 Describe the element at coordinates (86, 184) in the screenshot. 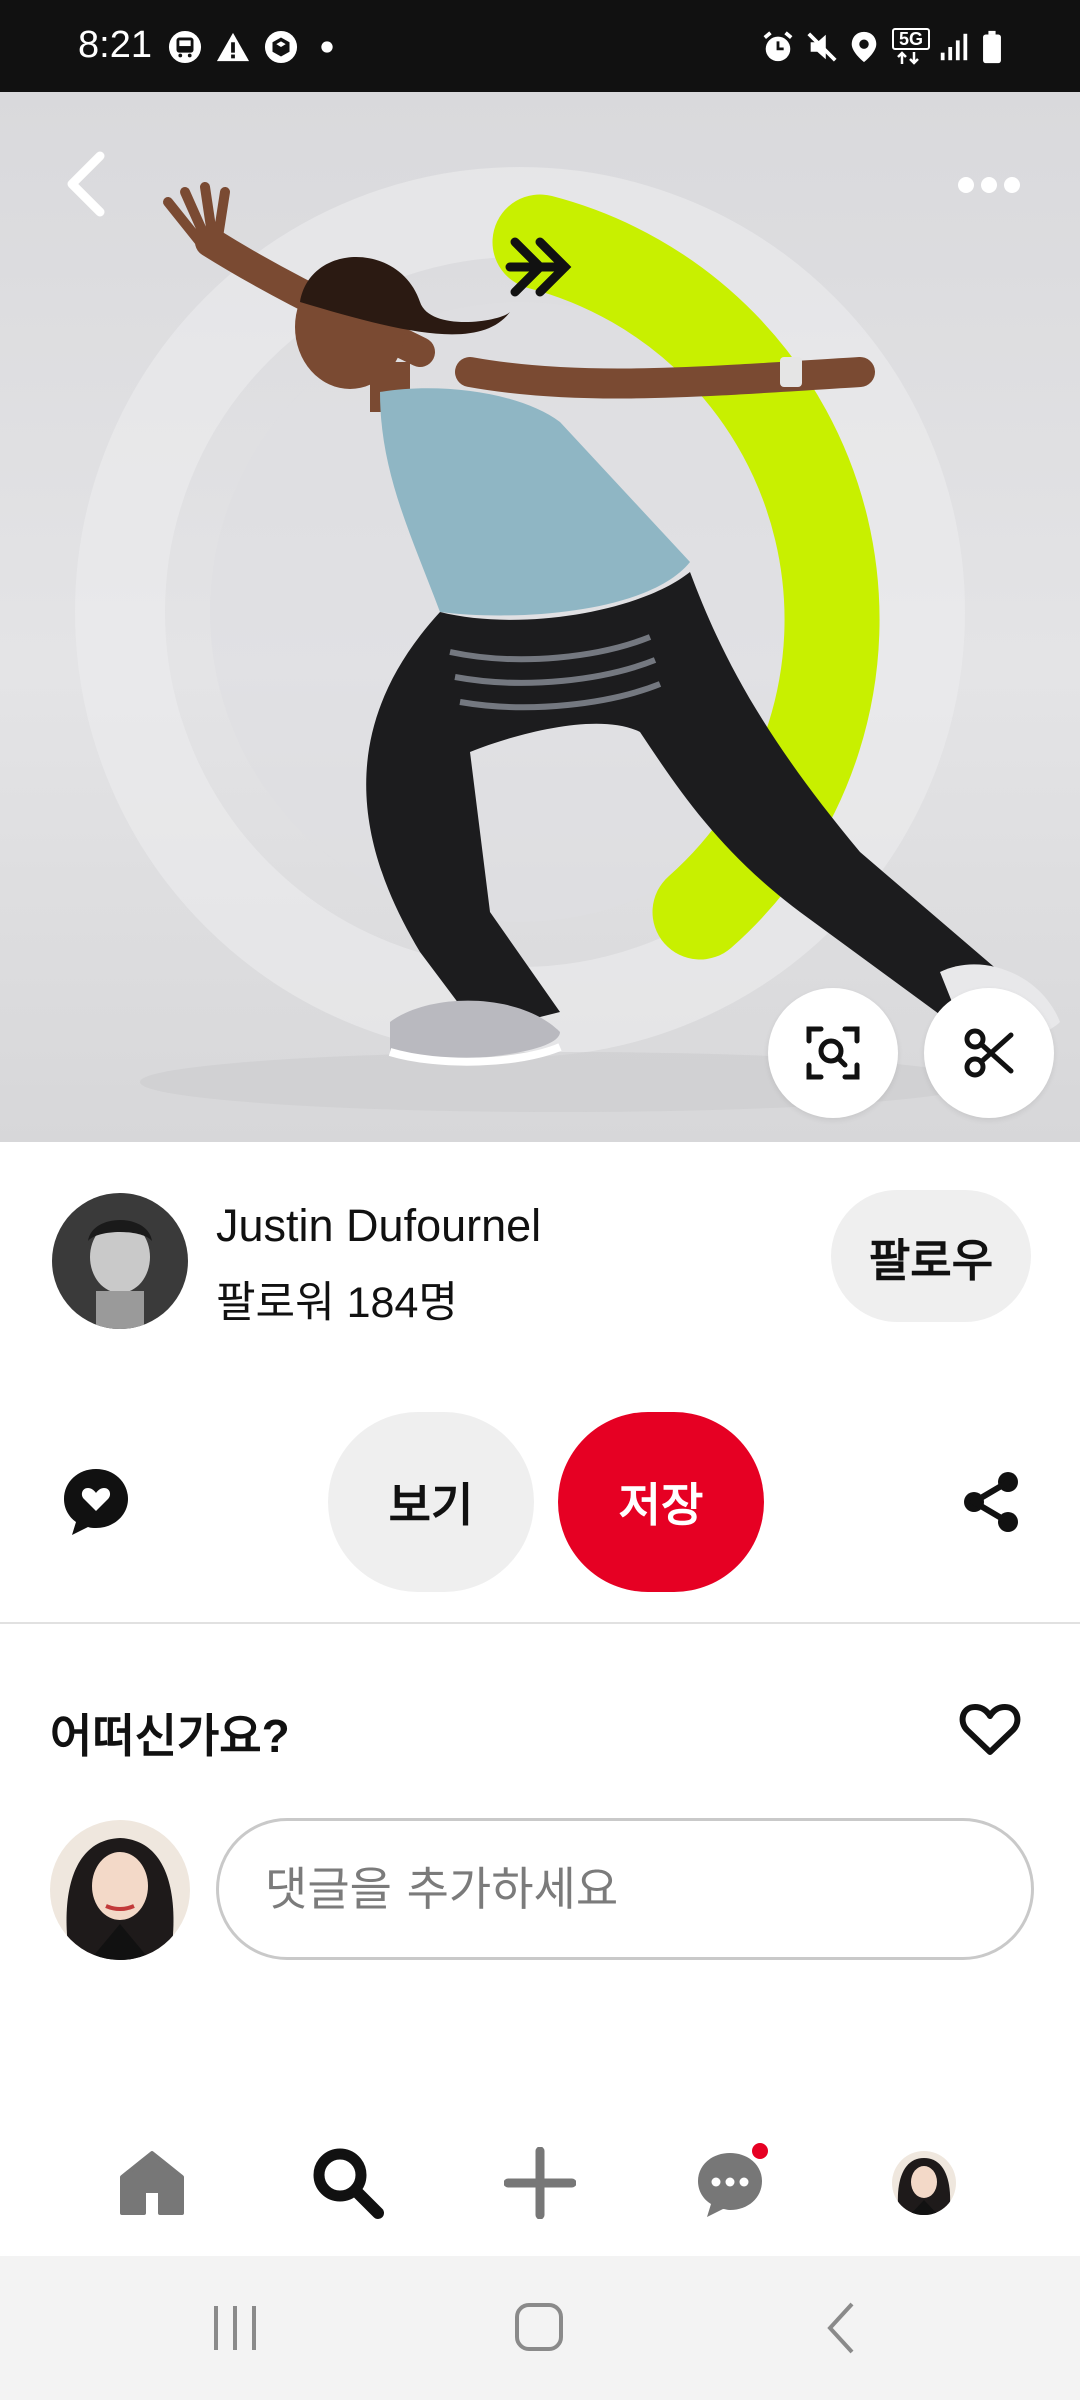

I see `back-arrow-icon` at that location.